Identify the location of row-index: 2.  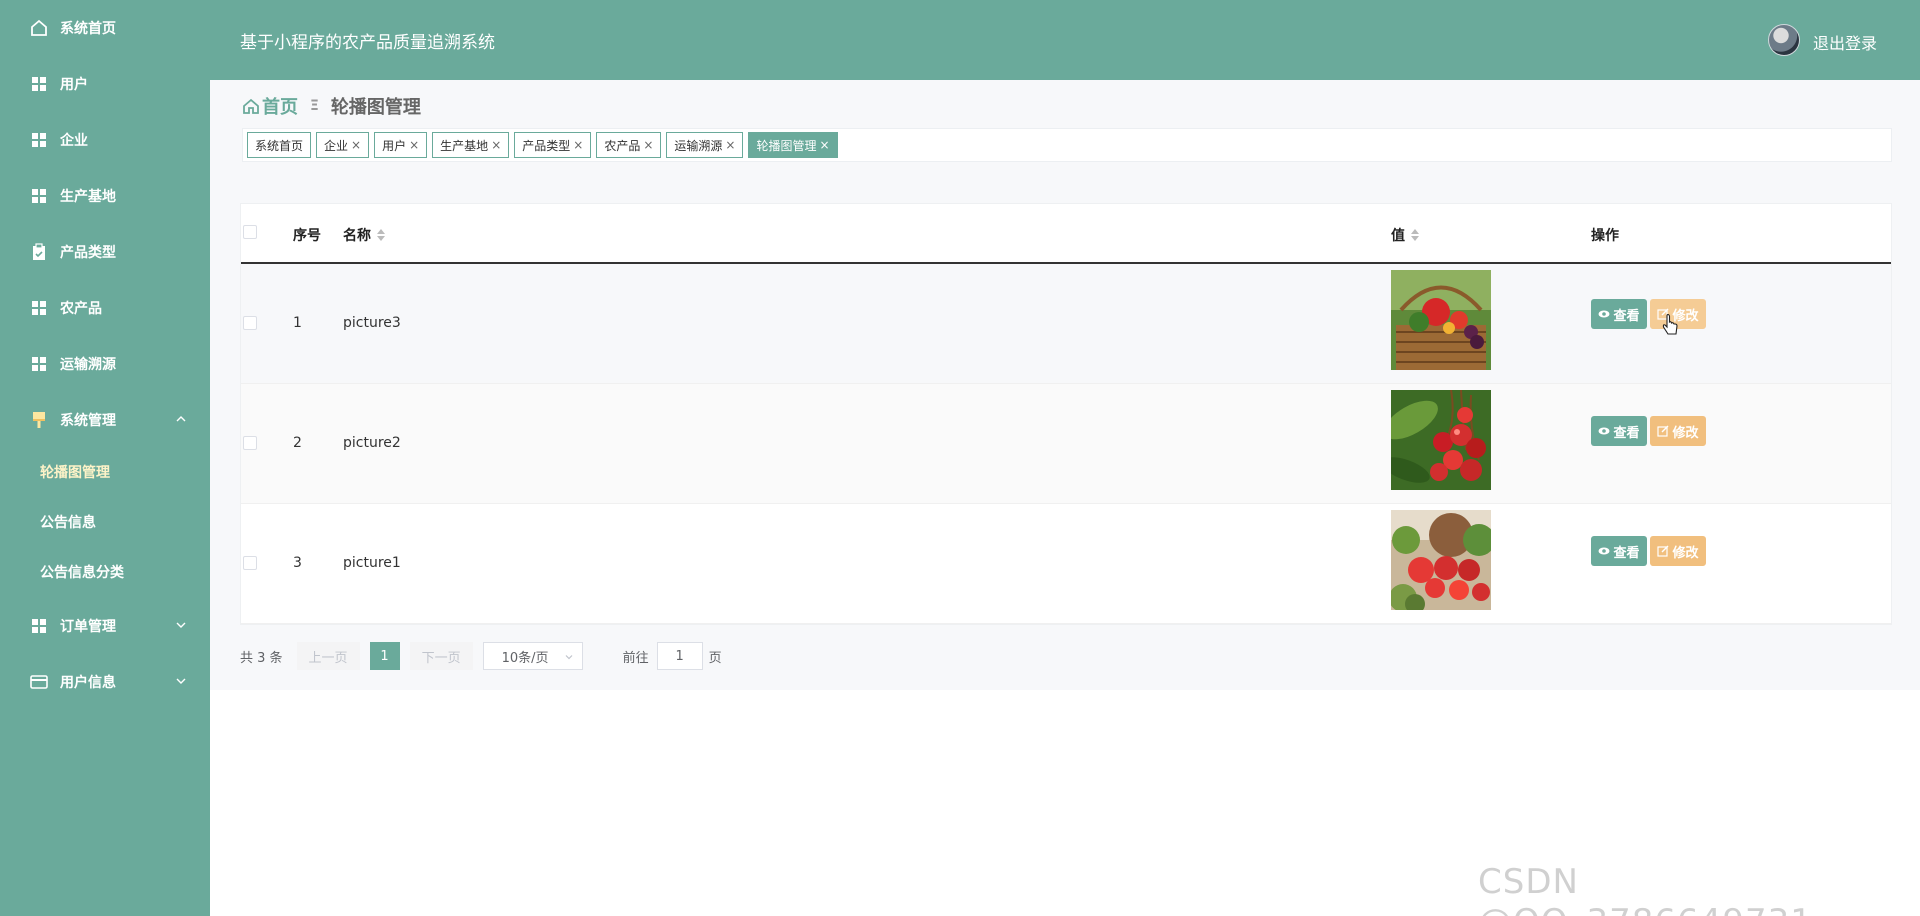
(297, 443).